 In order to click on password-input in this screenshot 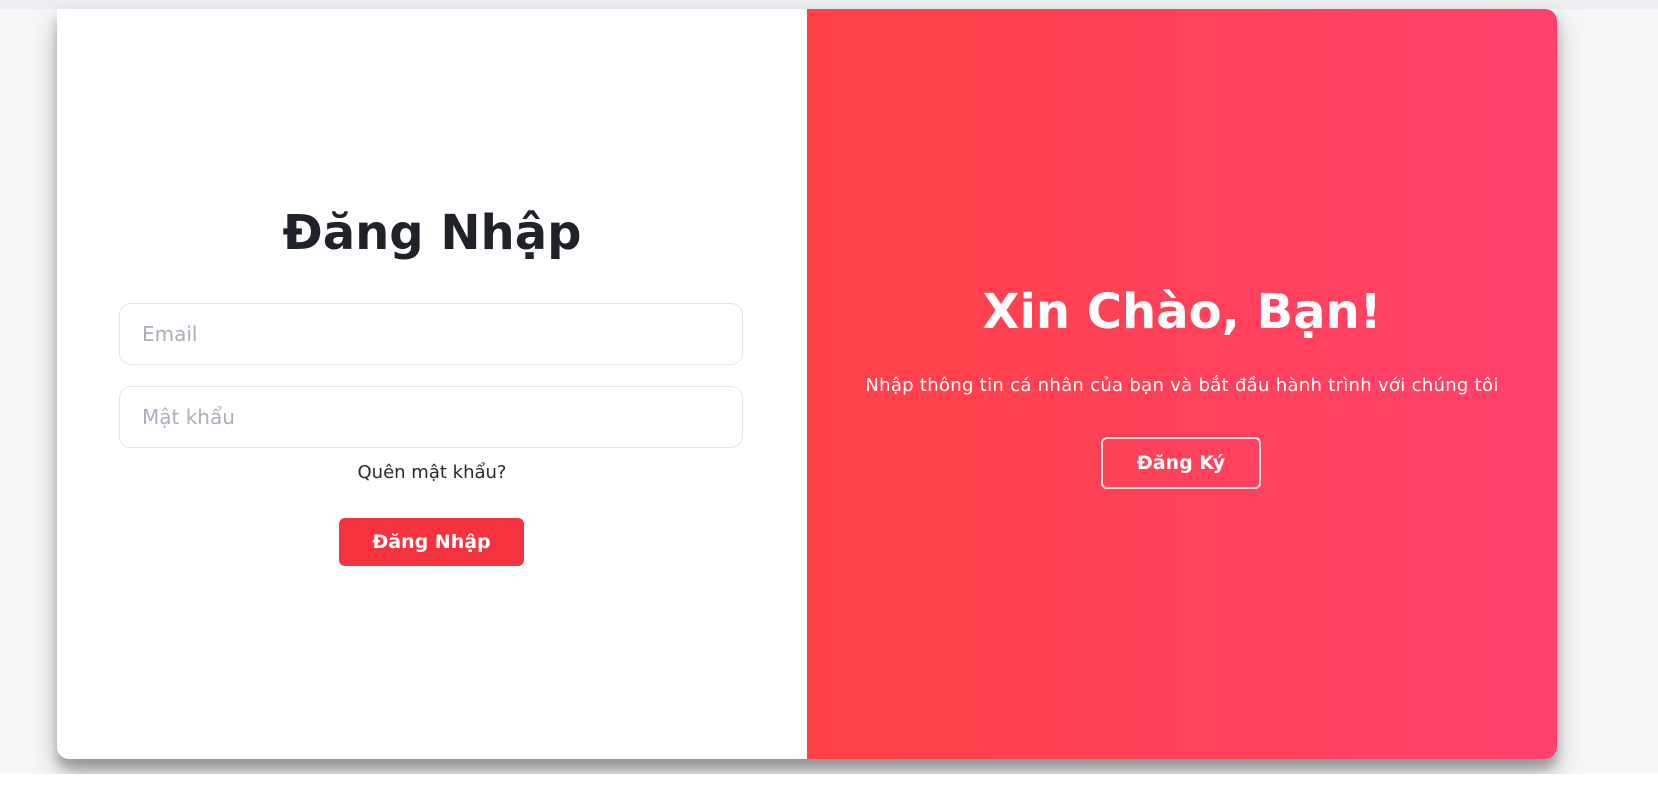, I will do `click(431, 417)`.